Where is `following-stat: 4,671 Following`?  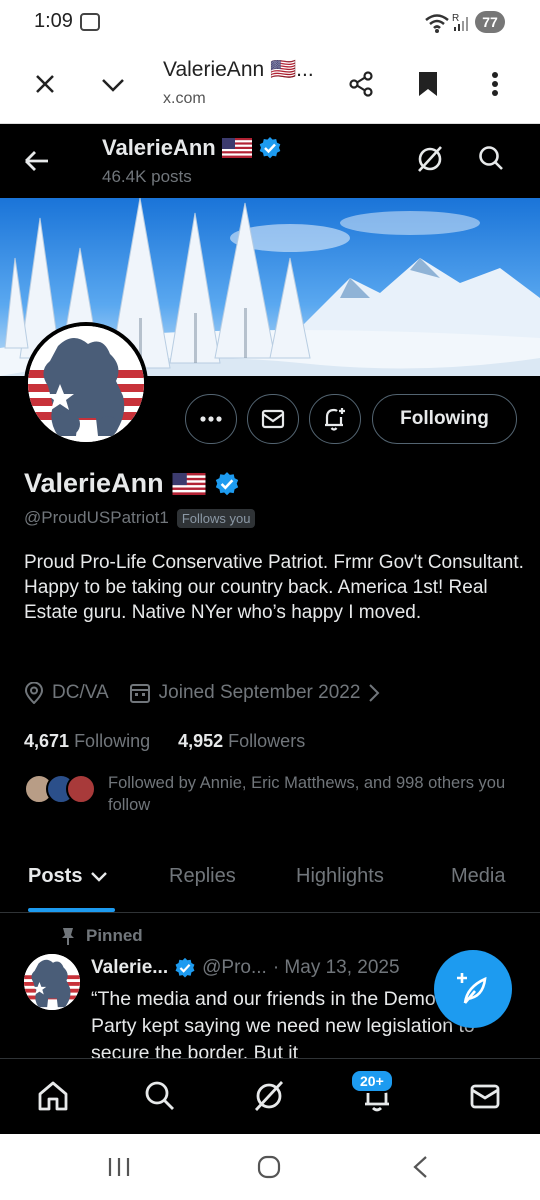
following-stat: 4,671 Following is located at coordinates (87, 741).